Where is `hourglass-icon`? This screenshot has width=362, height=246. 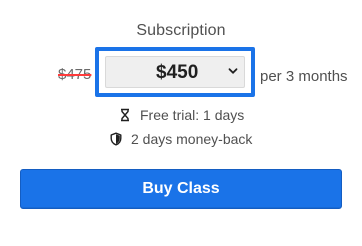
hourglass-icon is located at coordinates (125, 115).